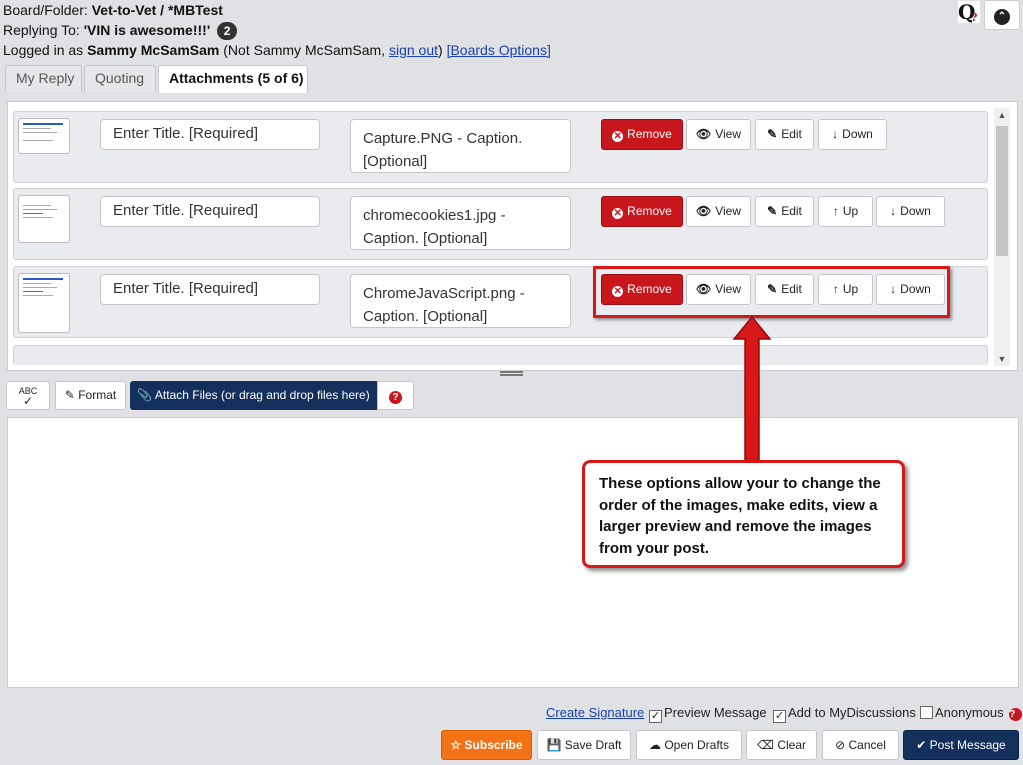  What do you see at coordinates (654, 745) in the screenshot?
I see `cloud-download-icon: ☁` at bounding box center [654, 745].